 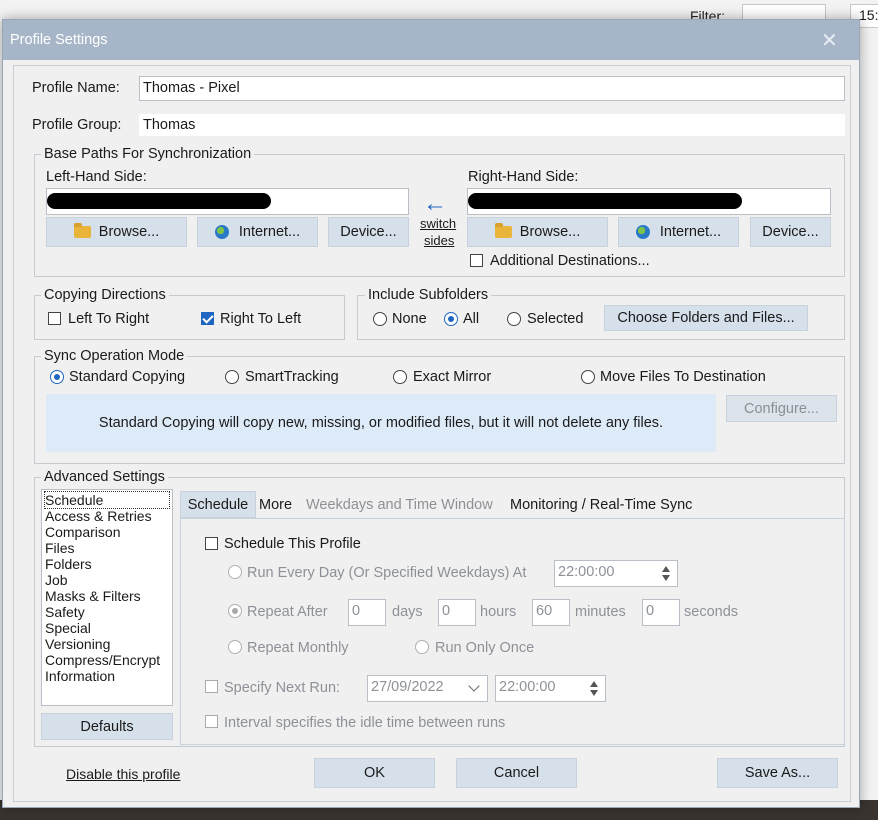 I want to click on repeat-seconds-input: 0, so click(x=661, y=612).